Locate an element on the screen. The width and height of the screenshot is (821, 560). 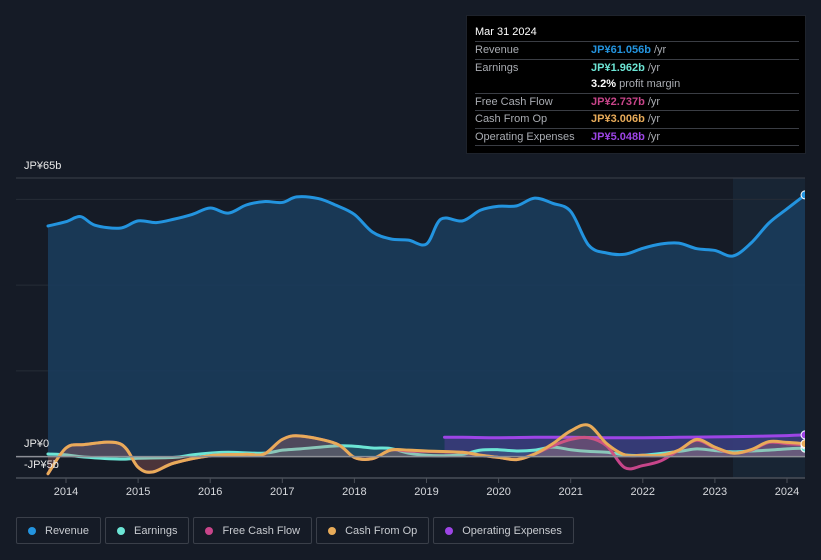
tooltip-row-cash-from-op: Cash From Op JP¥3.006b /yr is located at coordinates (637, 119).